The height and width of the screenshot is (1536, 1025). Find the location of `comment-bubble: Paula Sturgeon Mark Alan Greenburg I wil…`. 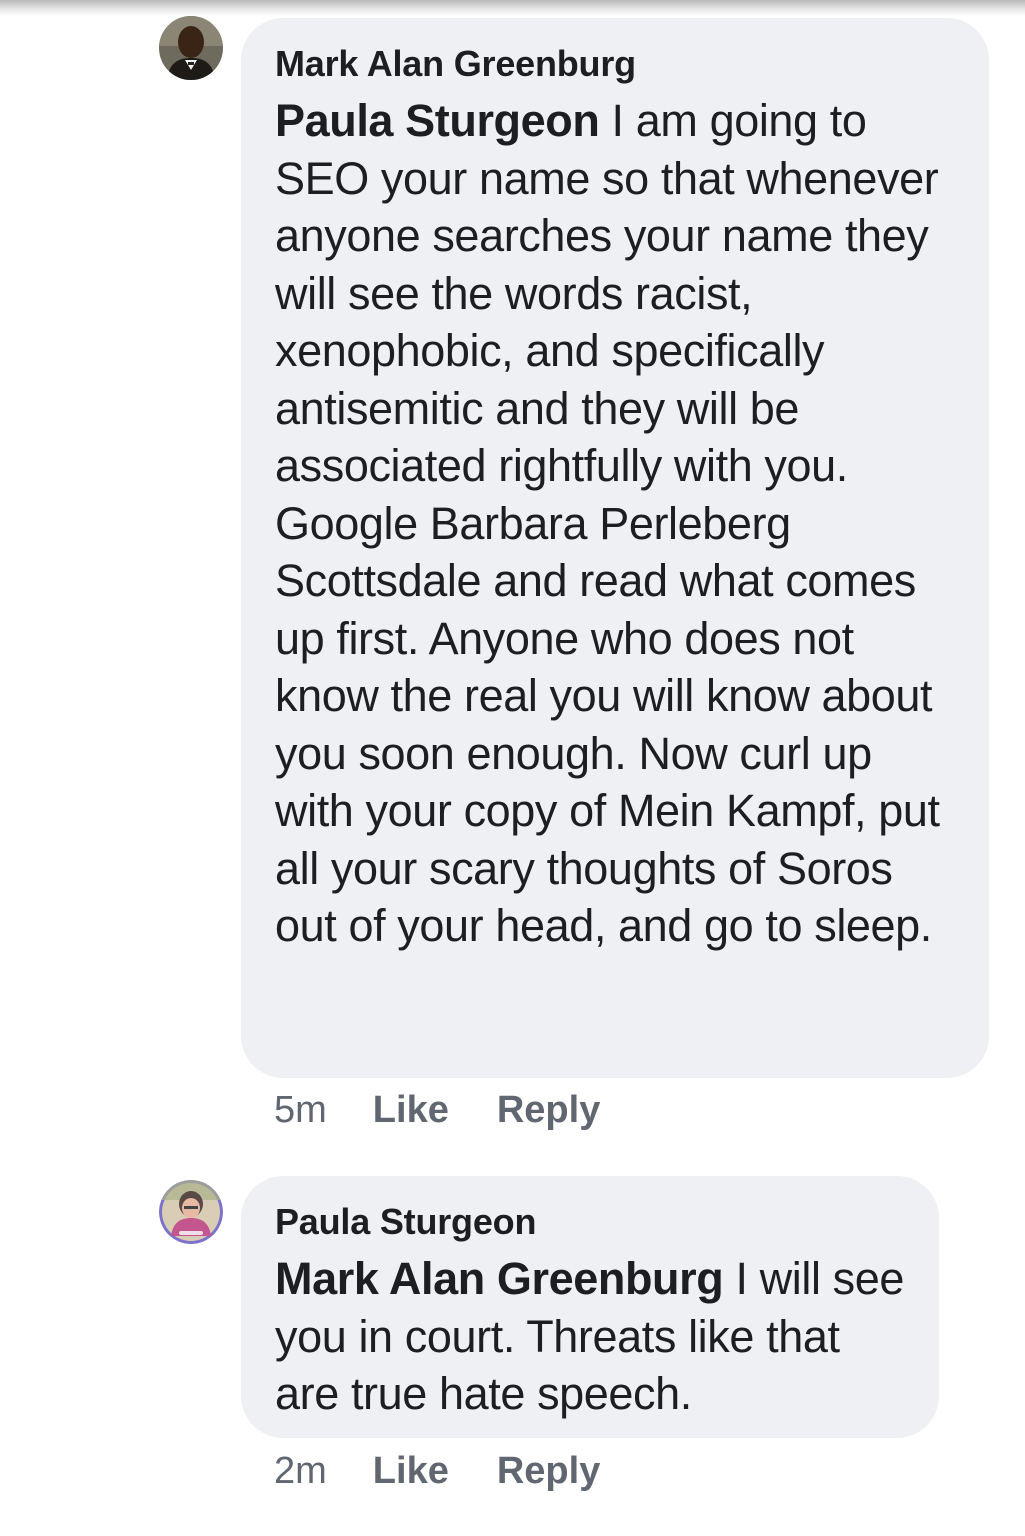

comment-bubble: Paula Sturgeon Mark Alan Greenburg I wil… is located at coordinates (590, 1307).